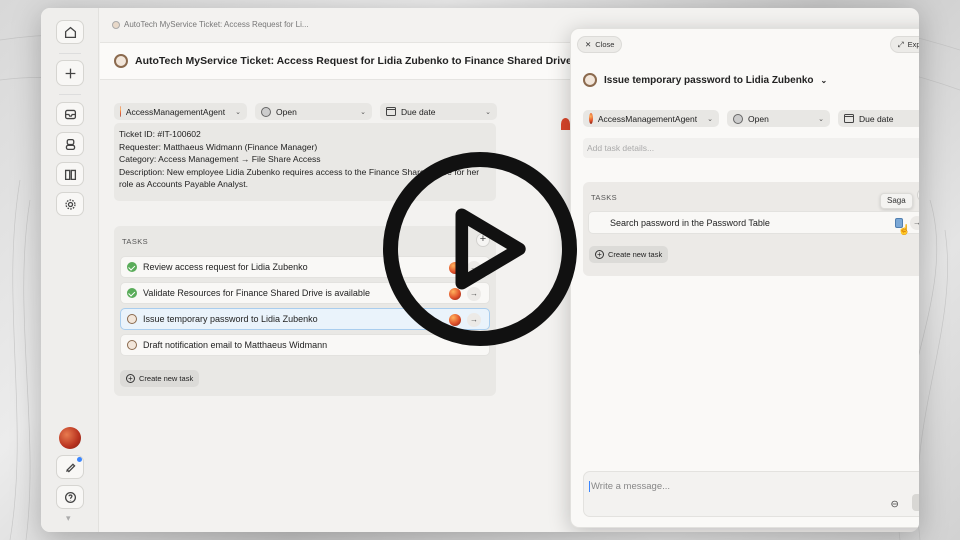 This screenshot has height=540, width=960. I want to click on add-subtask-button: +, so click(918, 195).